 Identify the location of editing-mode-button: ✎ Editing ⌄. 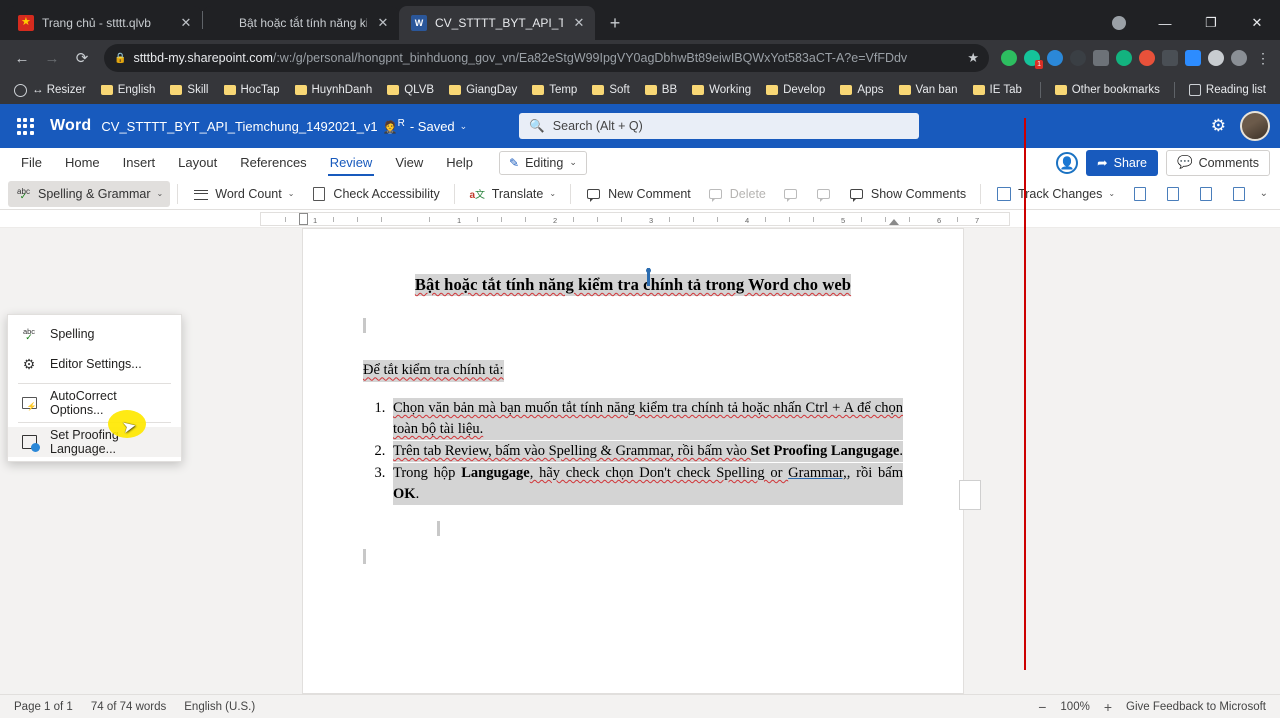
(543, 162).